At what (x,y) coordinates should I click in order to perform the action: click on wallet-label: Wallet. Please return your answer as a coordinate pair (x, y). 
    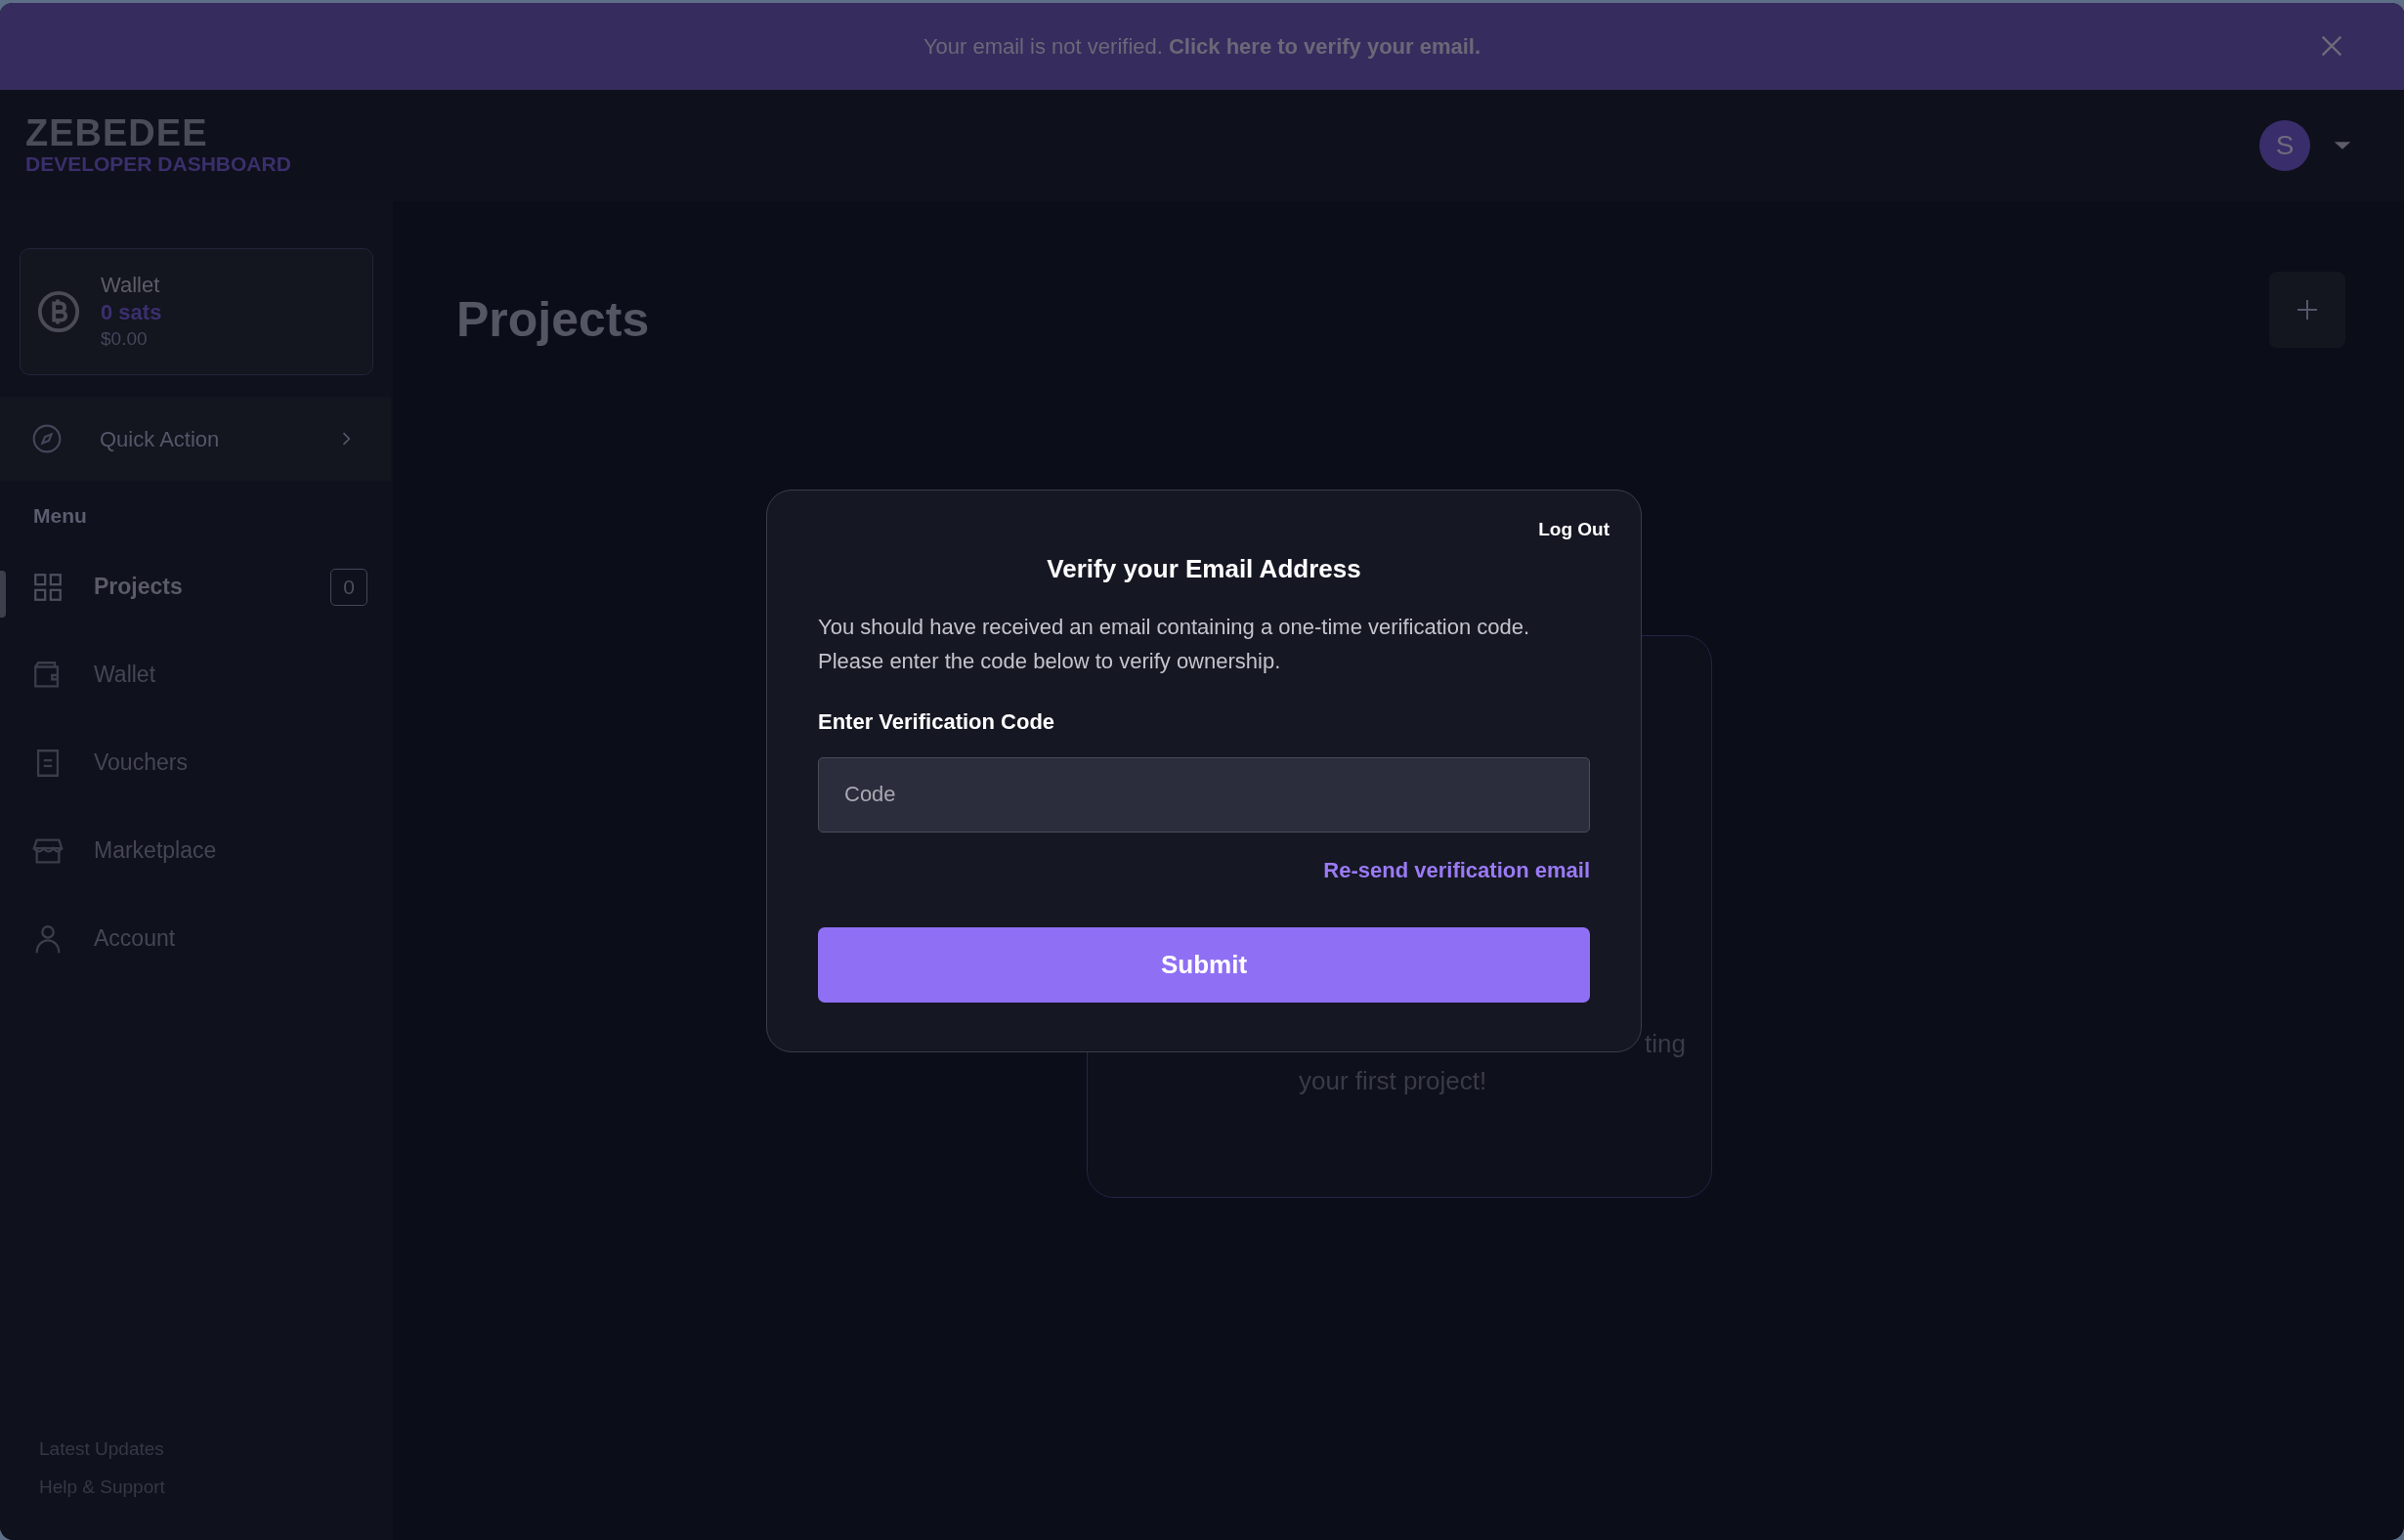
    Looking at the image, I should click on (131, 285).